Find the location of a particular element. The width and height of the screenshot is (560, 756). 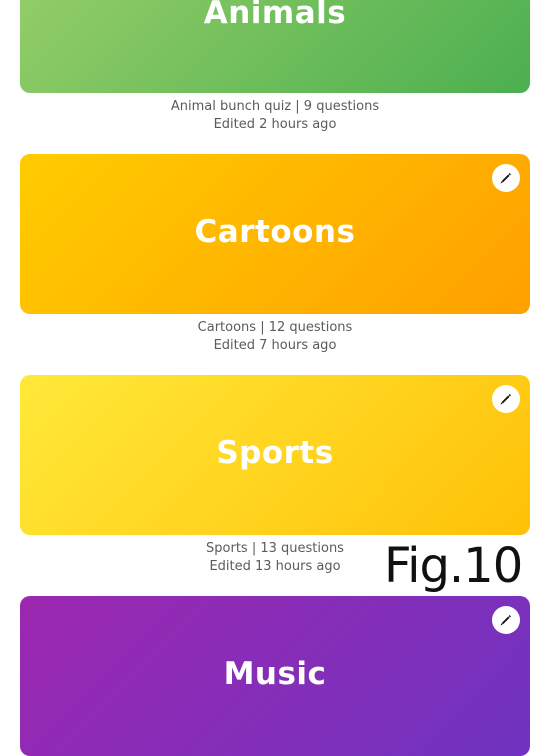

quiz-title: Sports is located at coordinates (275, 453).